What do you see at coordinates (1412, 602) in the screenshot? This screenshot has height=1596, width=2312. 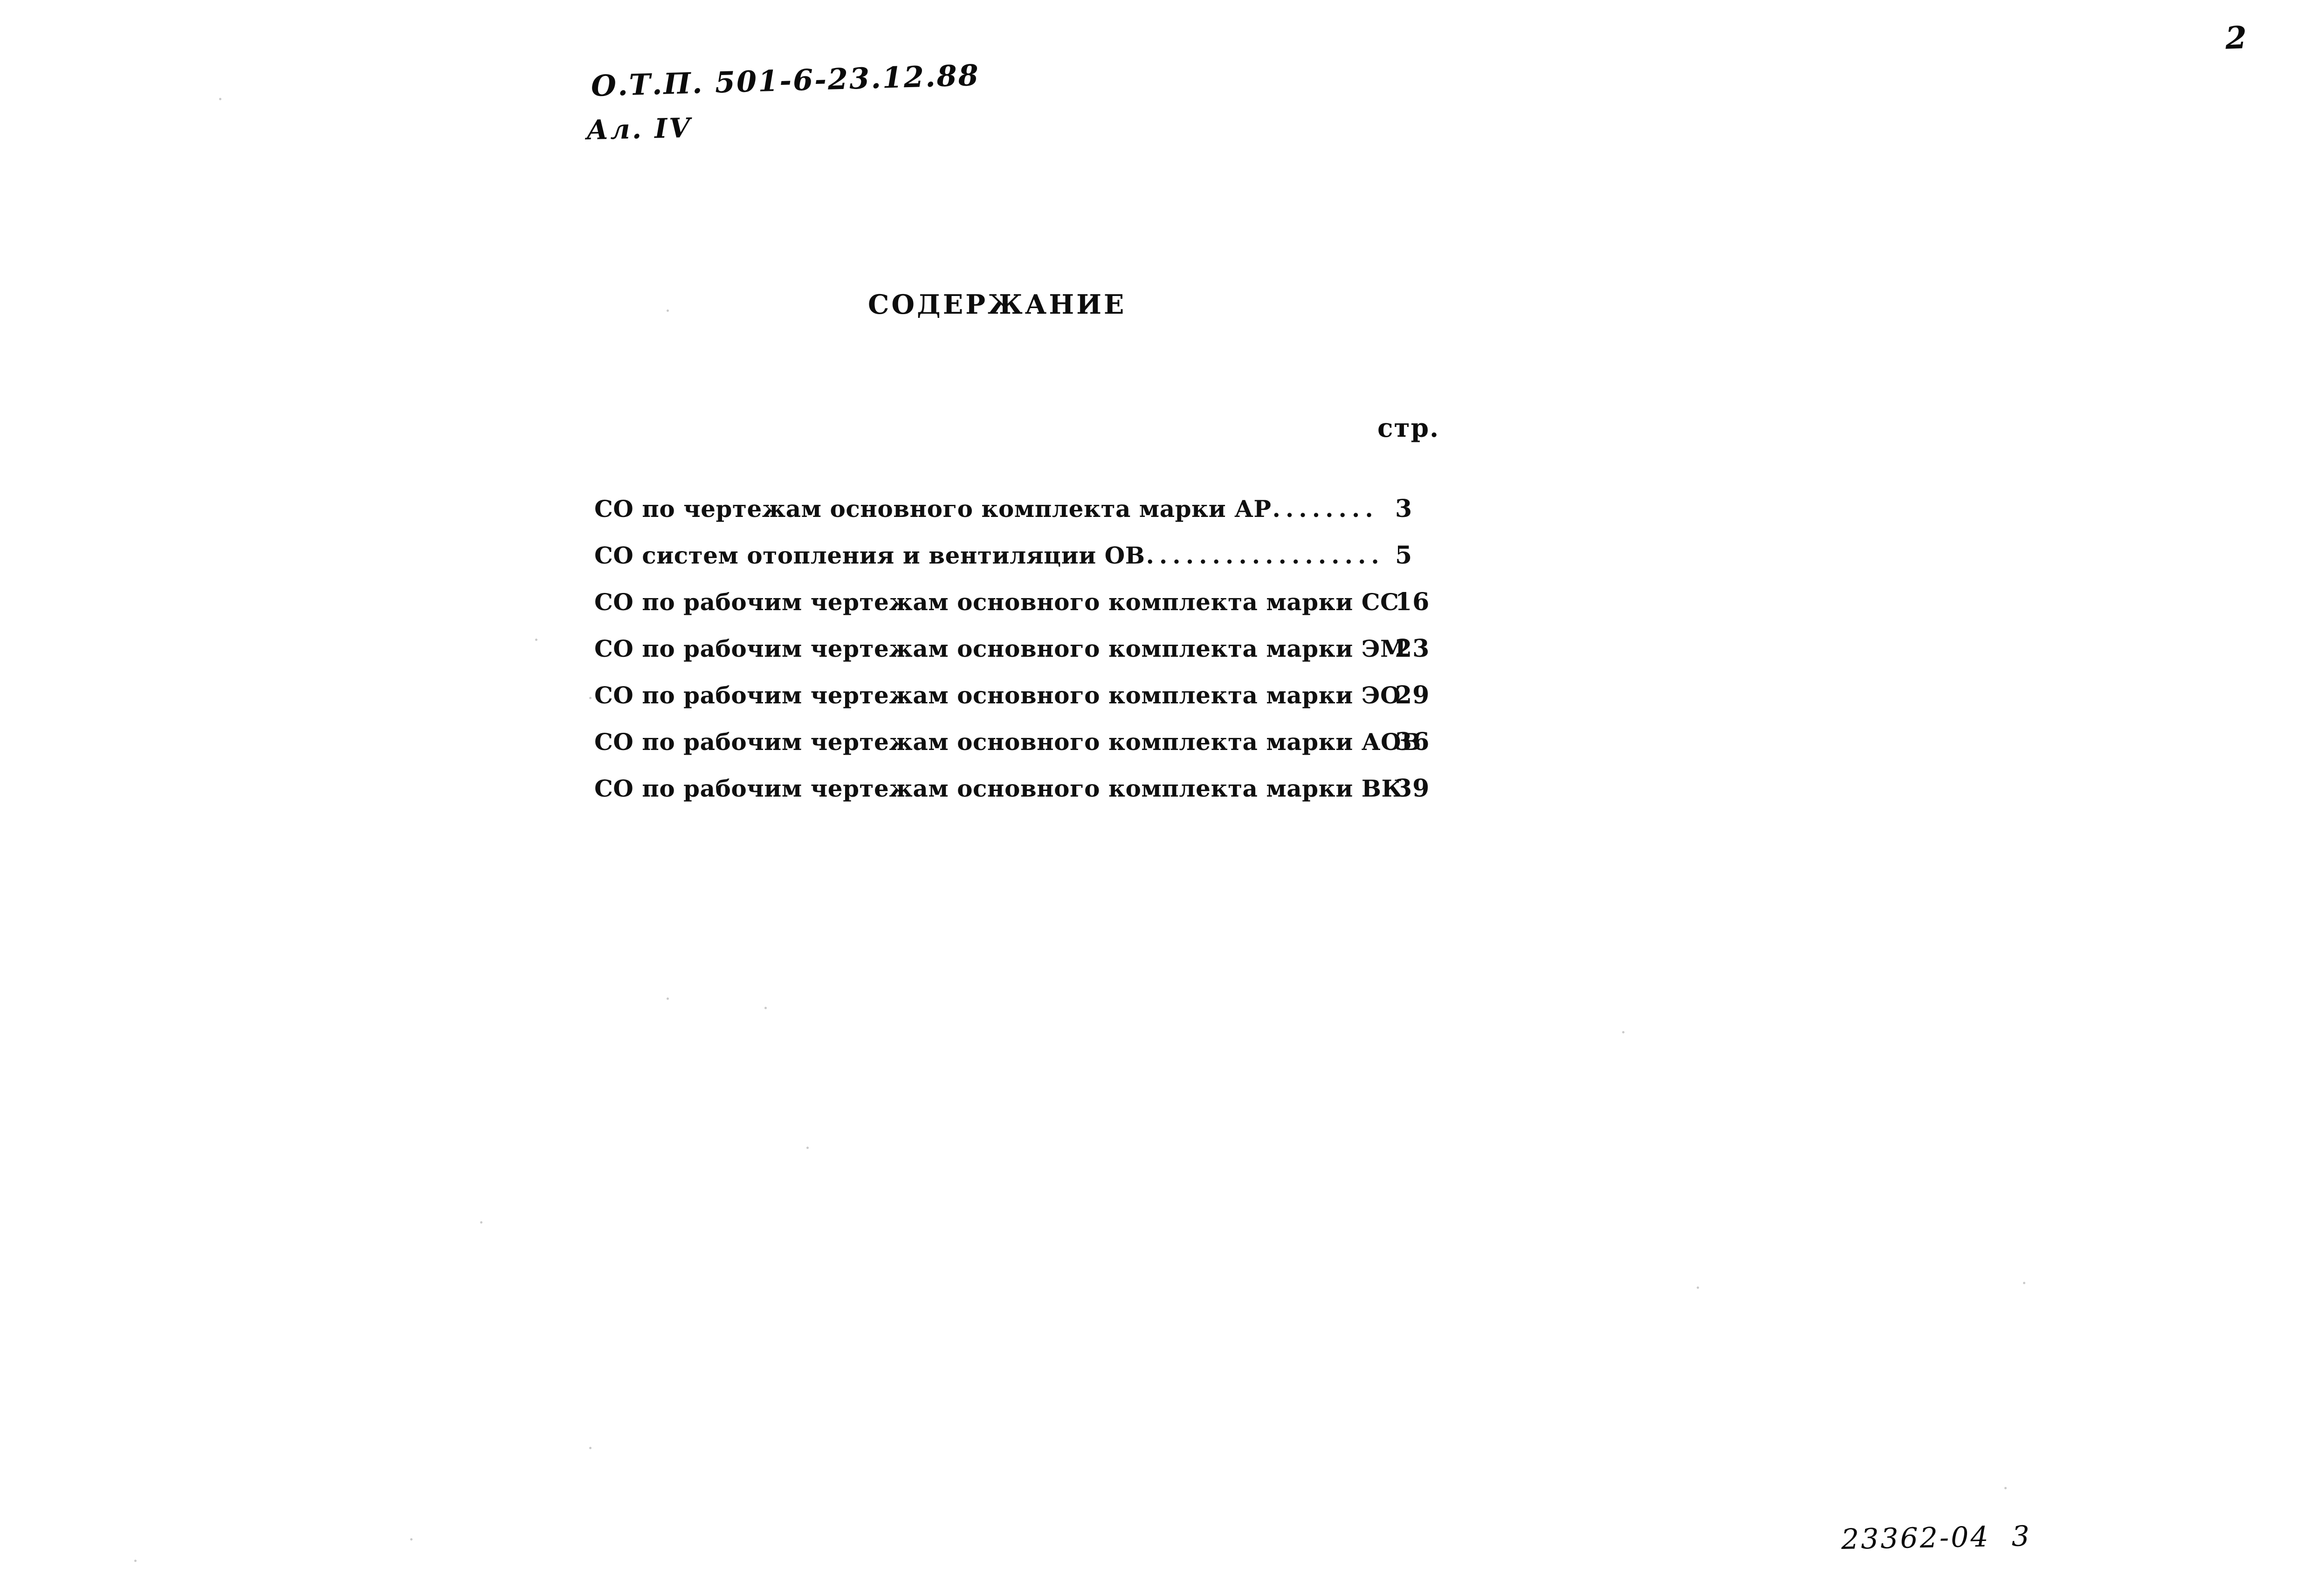 I see `toc-entry-page-number: 16` at bounding box center [1412, 602].